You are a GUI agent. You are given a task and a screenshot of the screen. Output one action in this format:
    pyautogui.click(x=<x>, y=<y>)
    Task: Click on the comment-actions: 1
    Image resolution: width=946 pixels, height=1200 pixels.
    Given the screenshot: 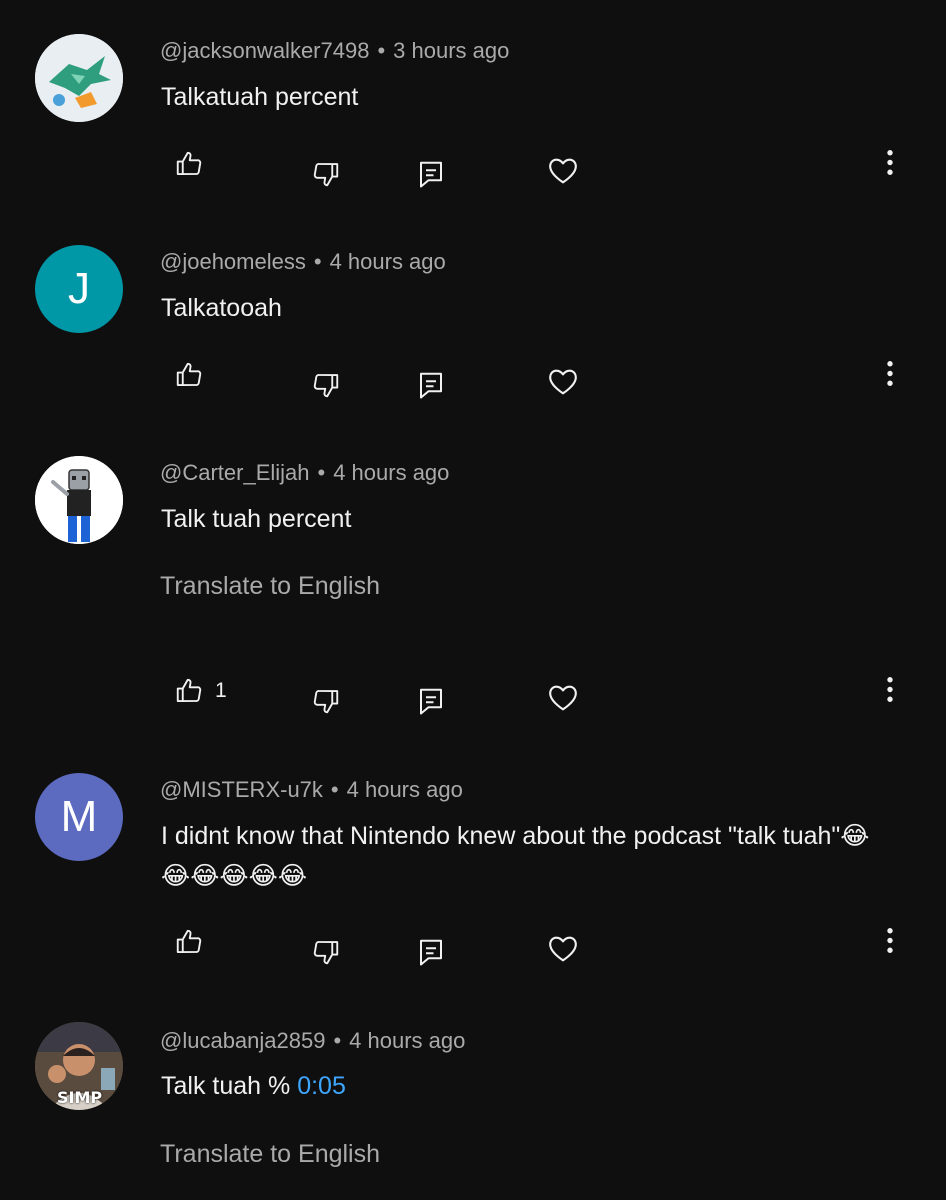 What is the action you would take?
    pyautogui.click(x=473, y=695)
    